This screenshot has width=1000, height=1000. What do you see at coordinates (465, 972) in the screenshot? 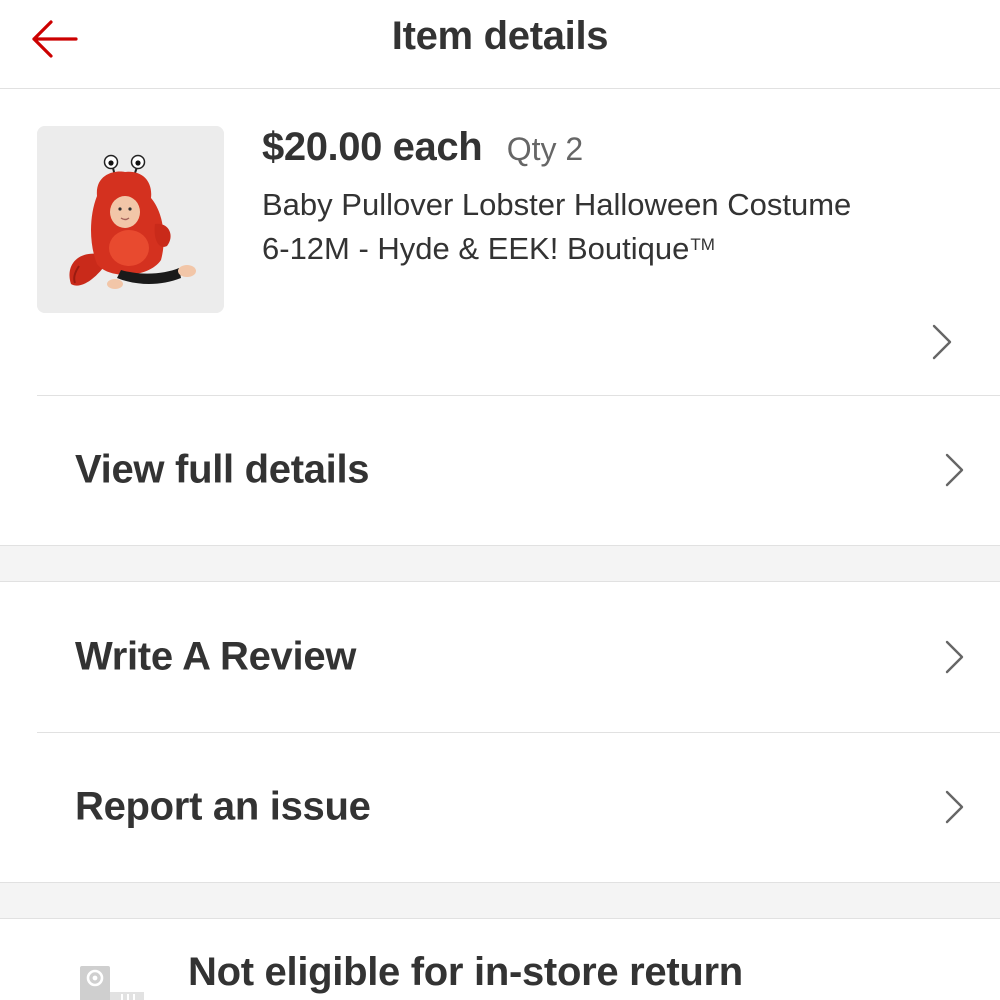
I see `return-policy-text: Not eligible for in-store return` at bounding box center [465, 972].